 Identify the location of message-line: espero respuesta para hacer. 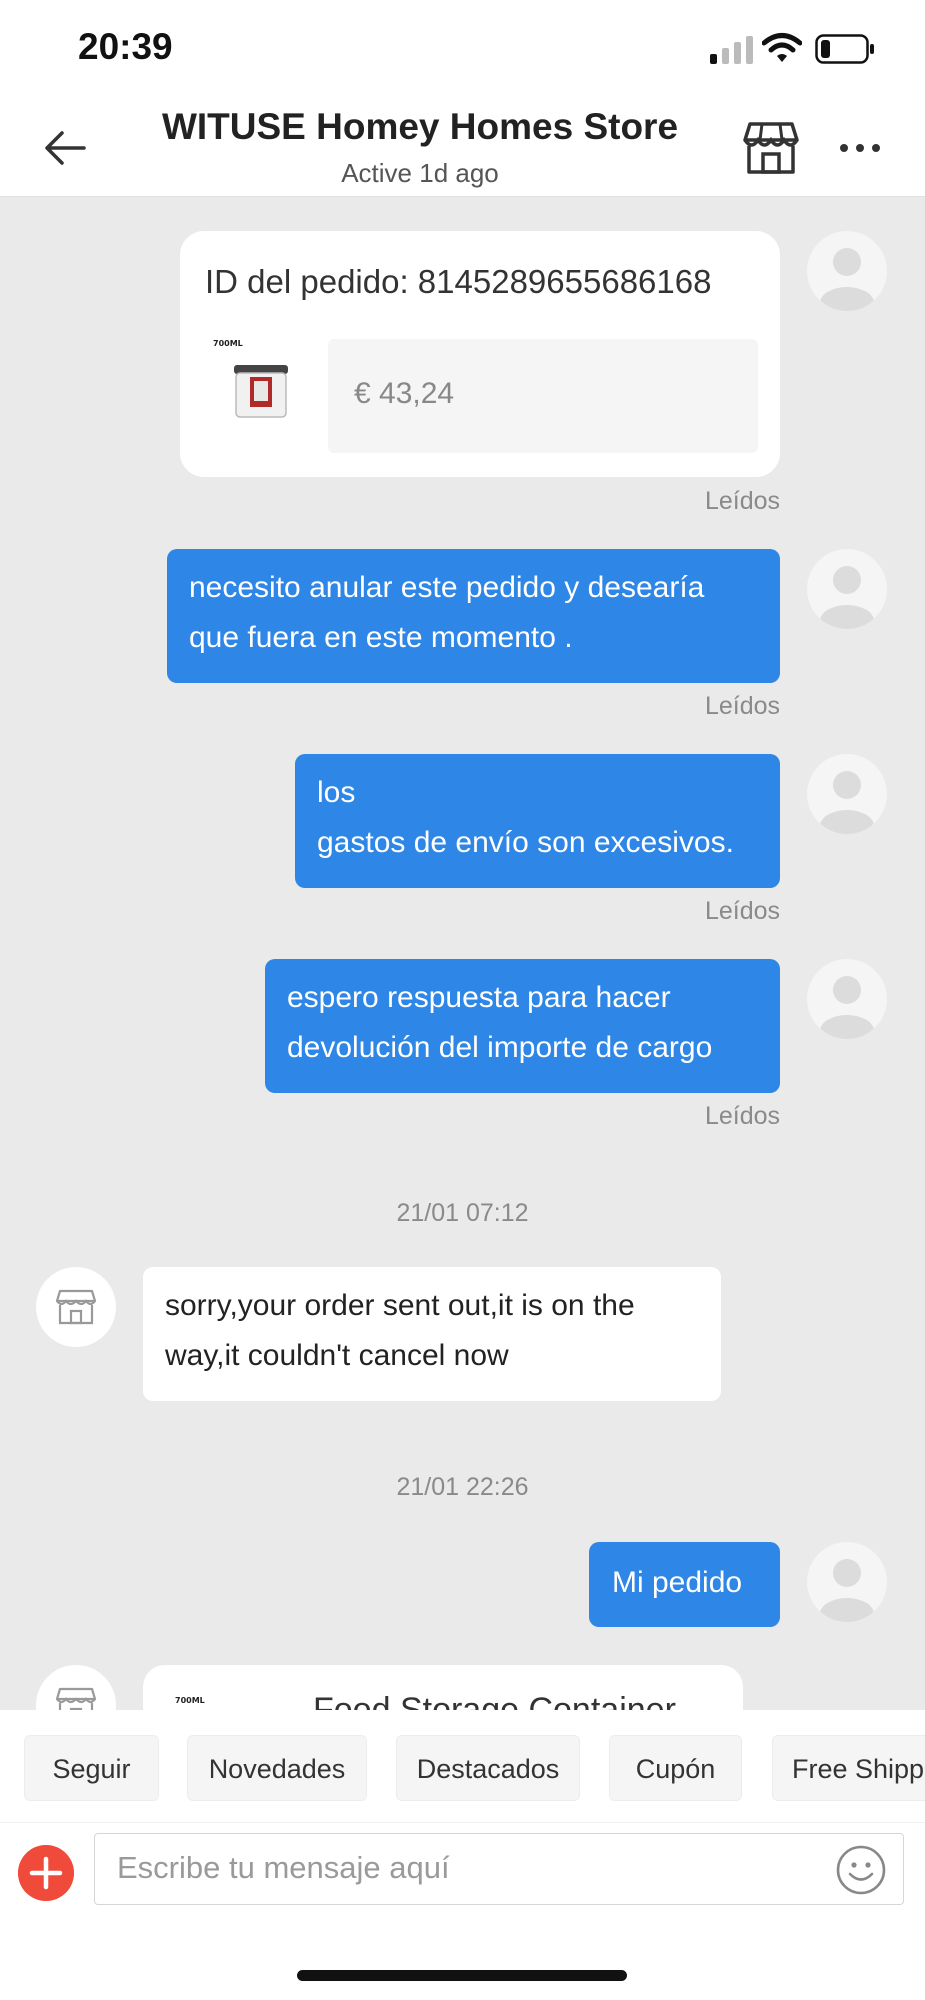
(479, 997).